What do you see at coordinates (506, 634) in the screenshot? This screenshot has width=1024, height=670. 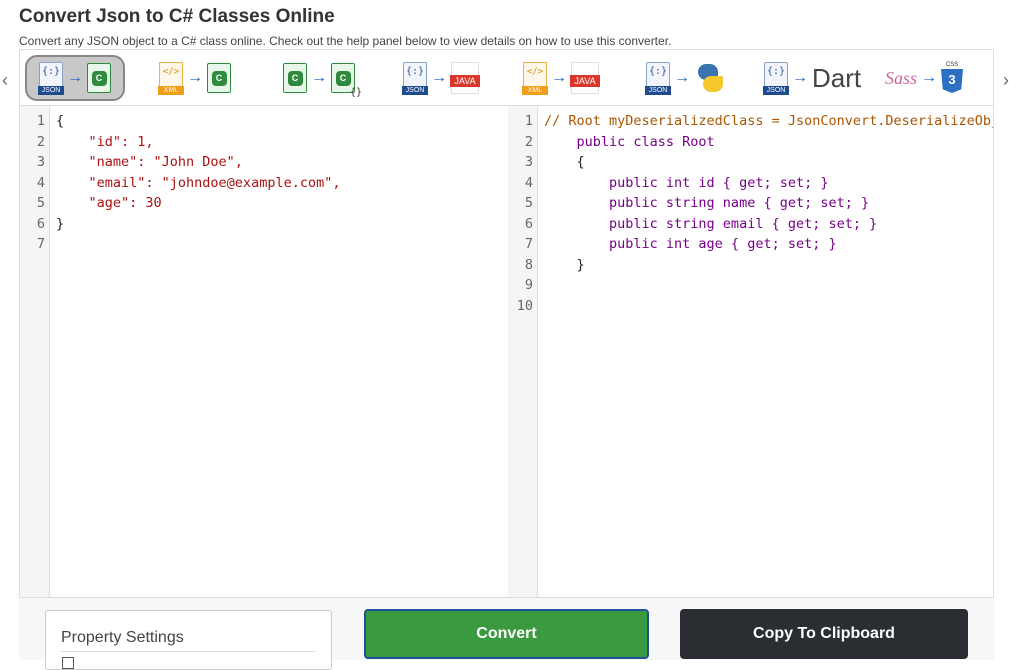 I see `convert-button: Convert` at bounding box center [506, 634].